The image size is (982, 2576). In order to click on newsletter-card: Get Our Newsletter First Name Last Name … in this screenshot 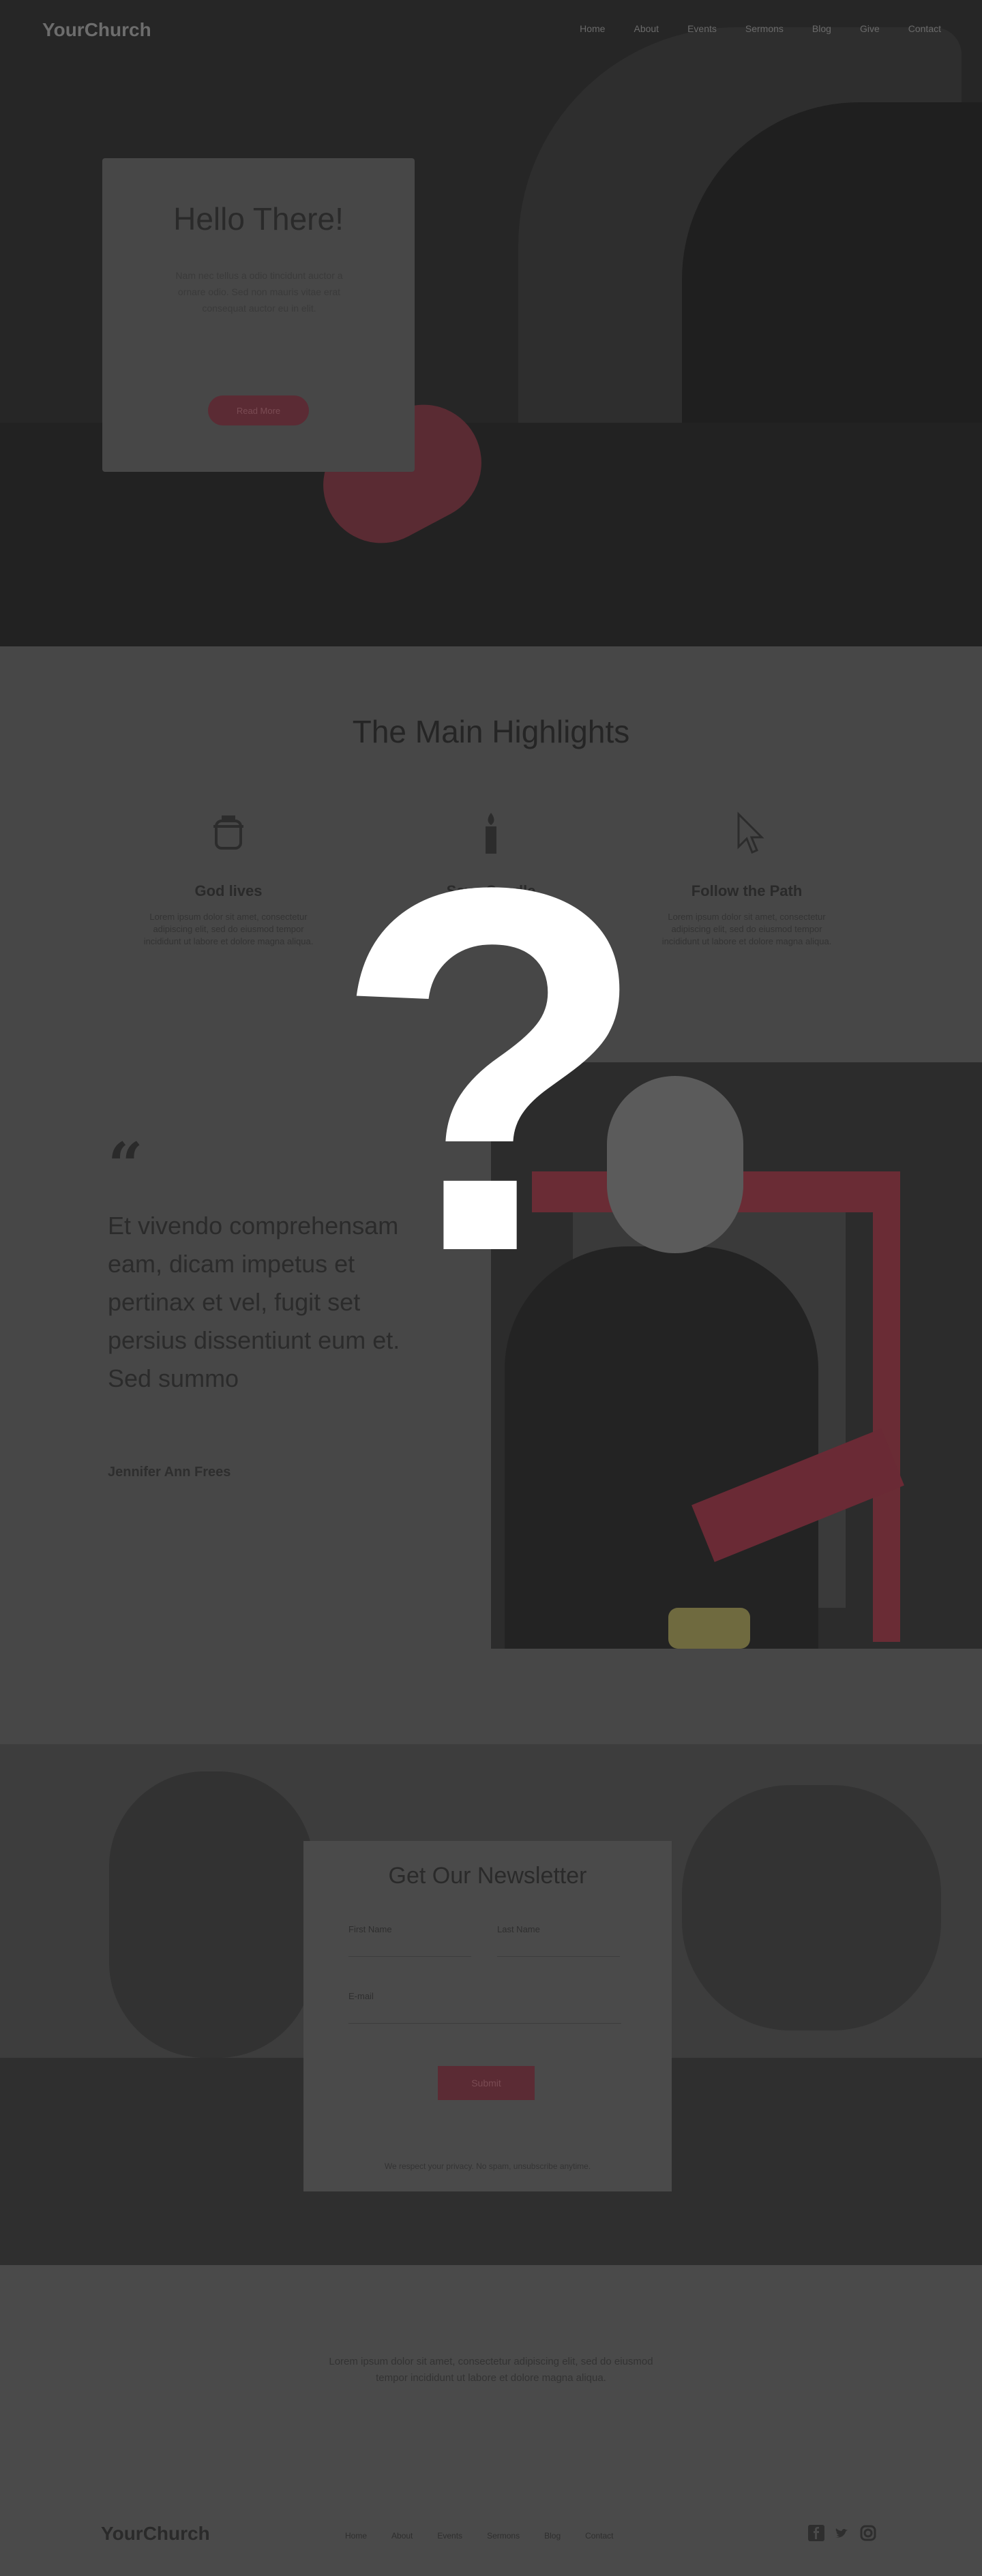, I will do `click(487, 2016)`.